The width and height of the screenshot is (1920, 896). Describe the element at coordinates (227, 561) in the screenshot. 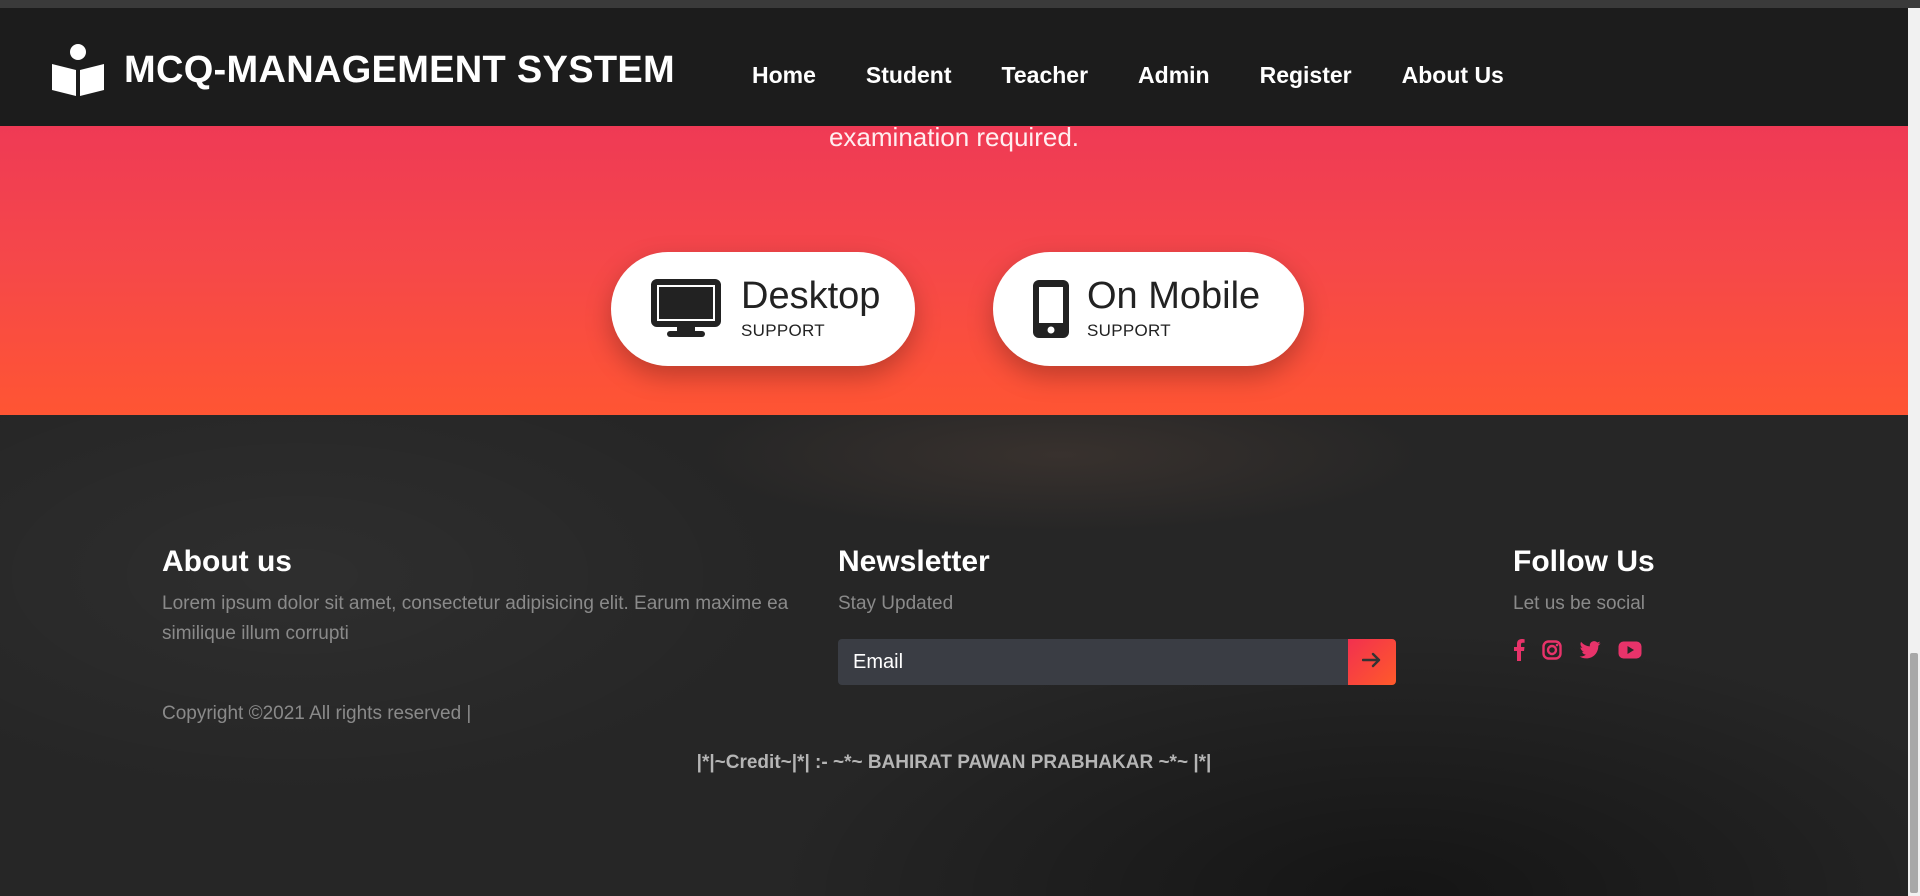

I see `about-heading: About us` at that location.